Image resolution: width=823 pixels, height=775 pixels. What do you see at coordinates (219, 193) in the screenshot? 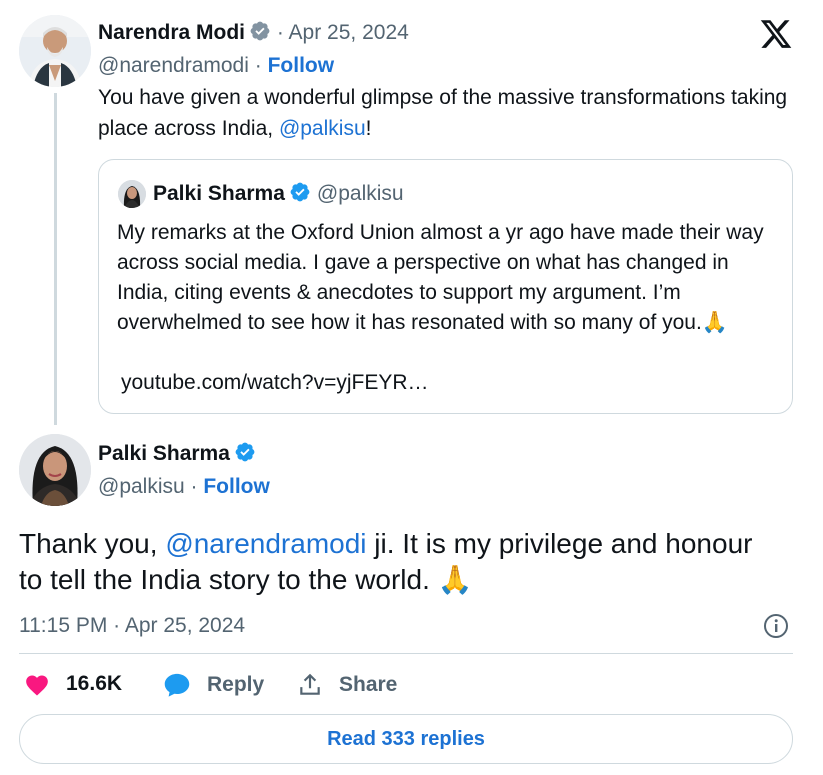
I see `quoted-author-name: Palki Sharma` at bounding box center [219, 193].